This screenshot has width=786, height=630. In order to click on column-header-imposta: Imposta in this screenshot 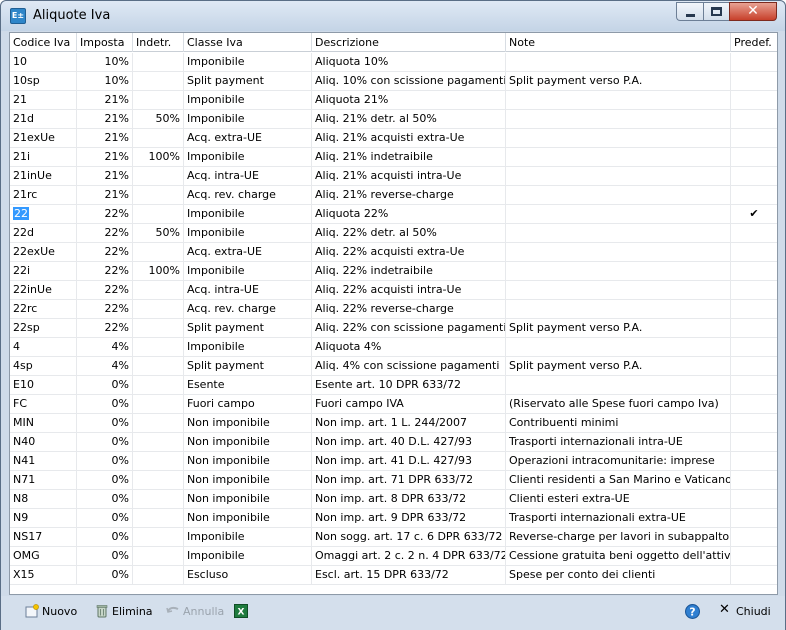, I will do `click(105, 42)`.